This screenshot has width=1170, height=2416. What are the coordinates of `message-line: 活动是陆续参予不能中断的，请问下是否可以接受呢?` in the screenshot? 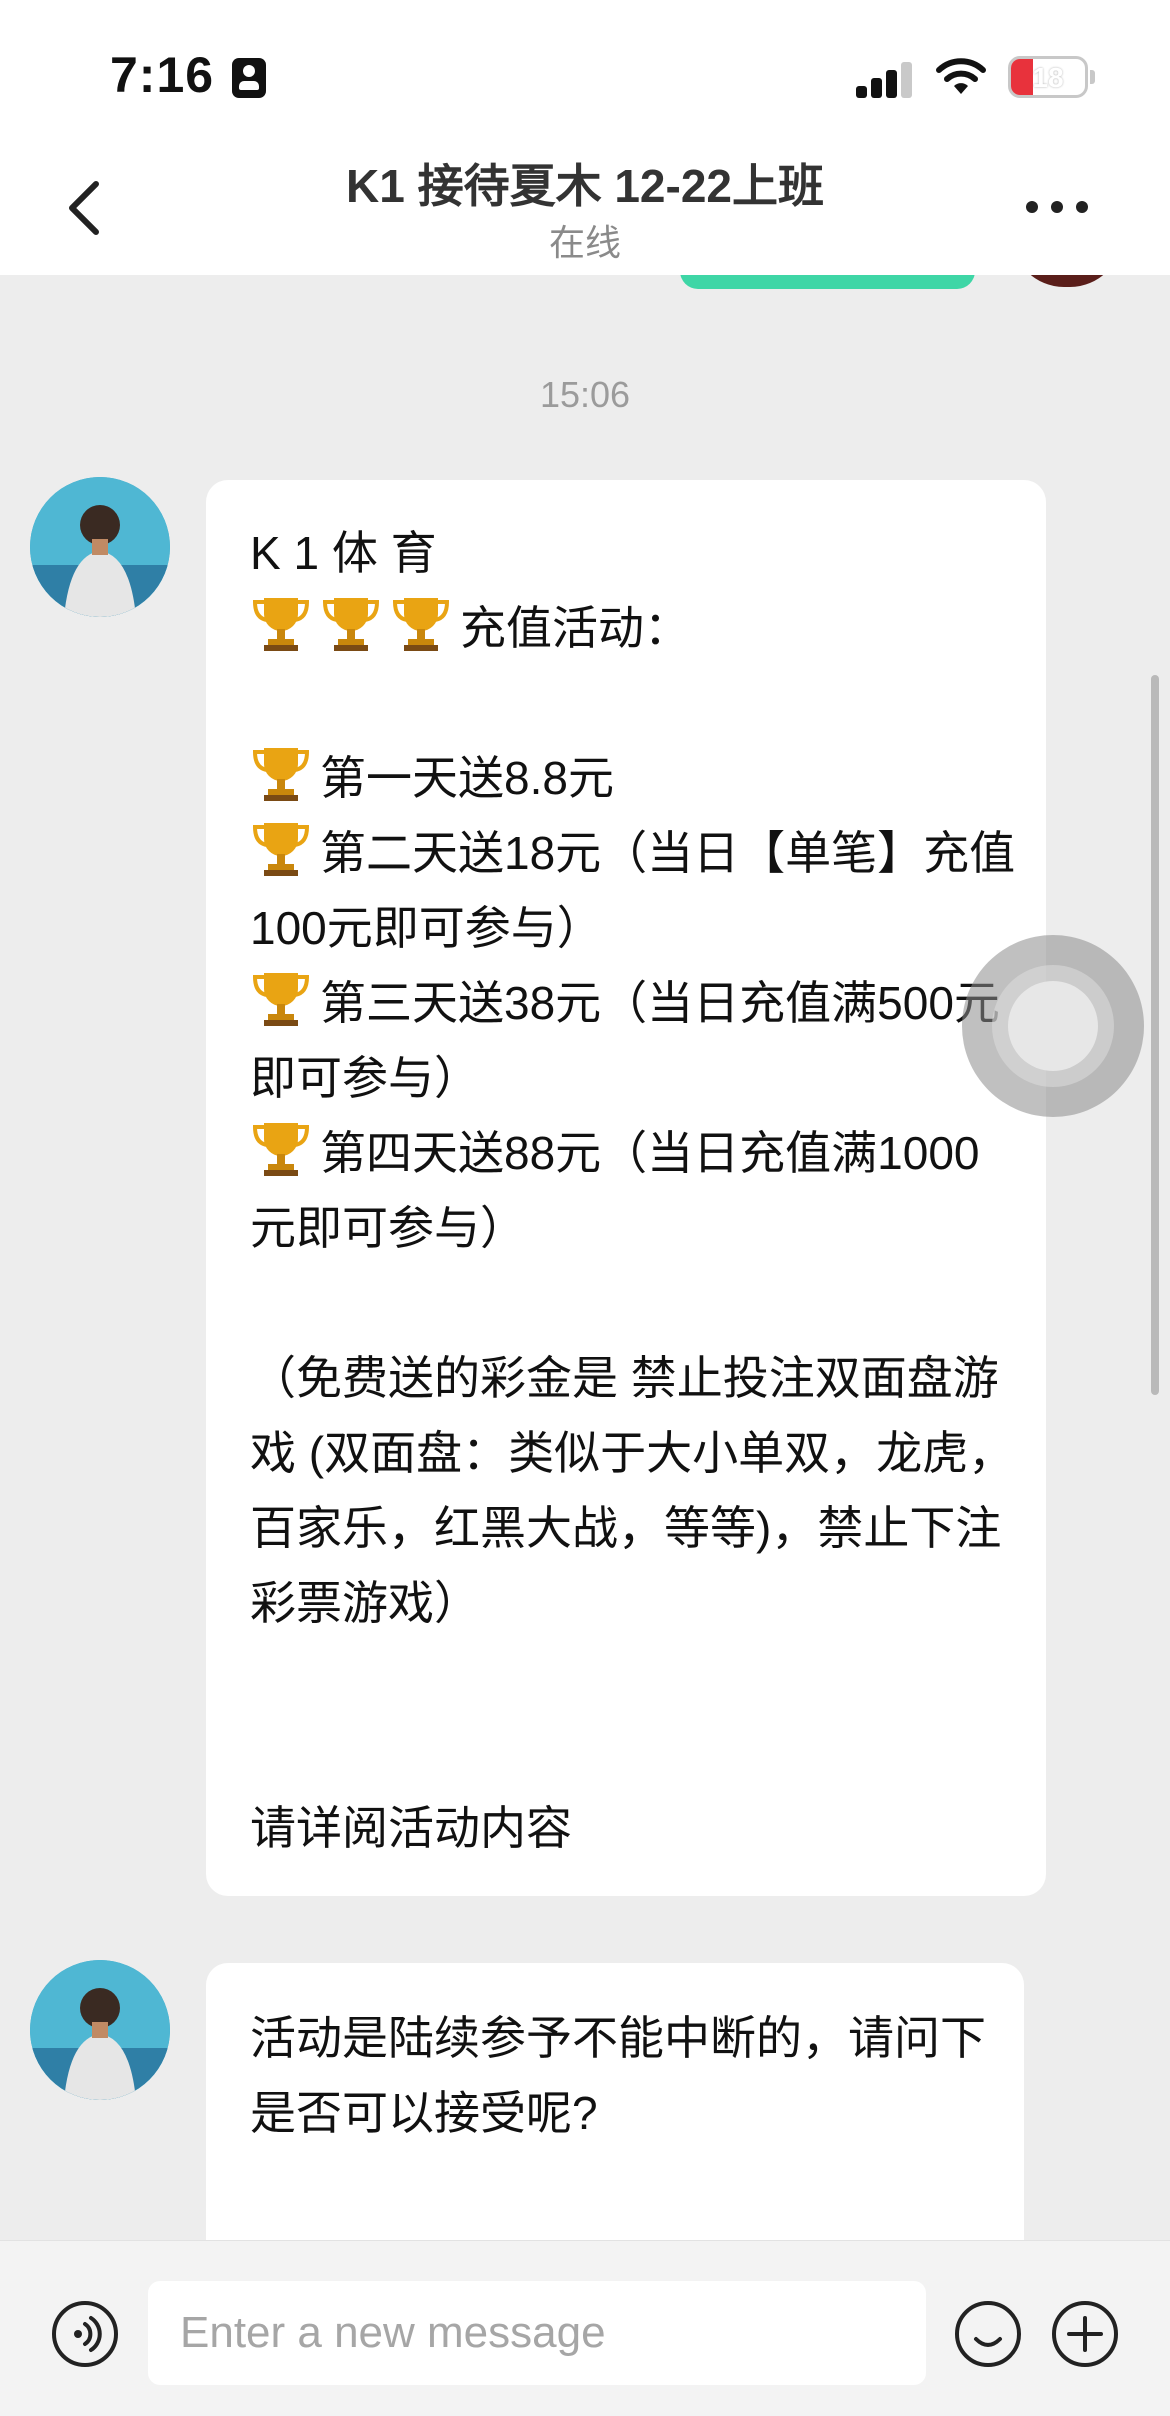 It's located at (625, 2076).